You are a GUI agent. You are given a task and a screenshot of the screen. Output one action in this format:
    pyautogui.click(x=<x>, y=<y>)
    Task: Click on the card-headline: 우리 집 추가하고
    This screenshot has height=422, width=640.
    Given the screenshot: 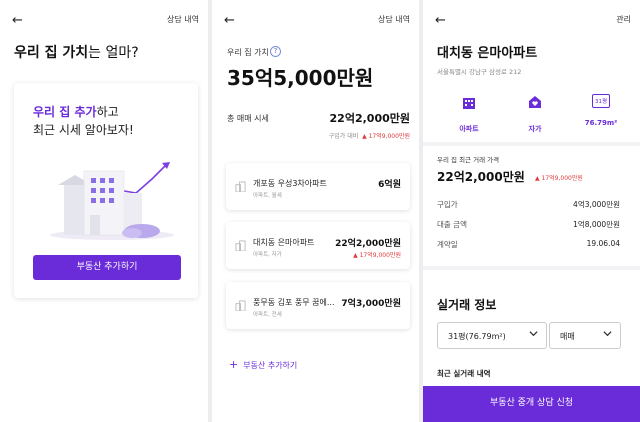 What is the action you would take?
    pyautogui.click(x=76, y=111)
    